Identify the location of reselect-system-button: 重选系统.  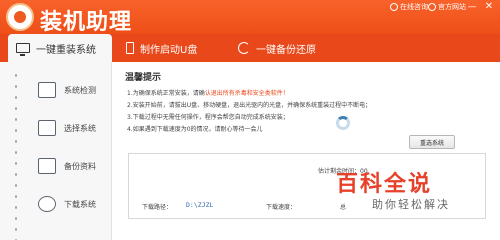
(432, 142).